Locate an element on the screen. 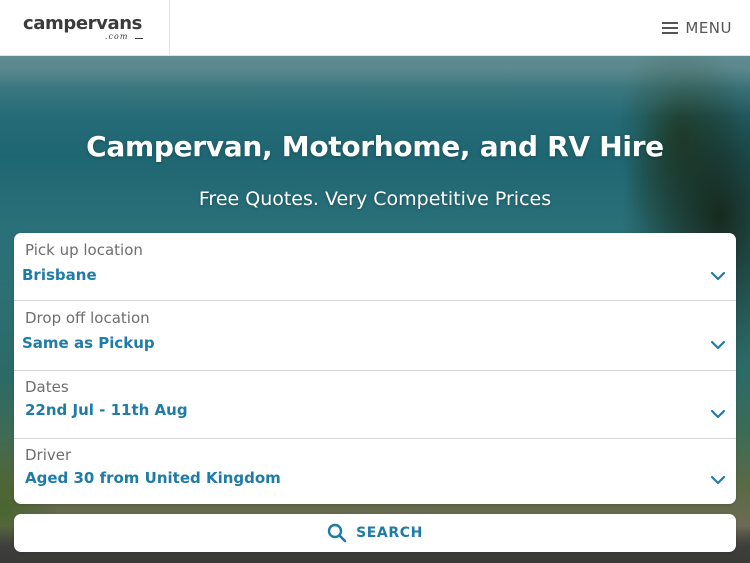  logo: campervans .com is located at coordinates (85, 28).